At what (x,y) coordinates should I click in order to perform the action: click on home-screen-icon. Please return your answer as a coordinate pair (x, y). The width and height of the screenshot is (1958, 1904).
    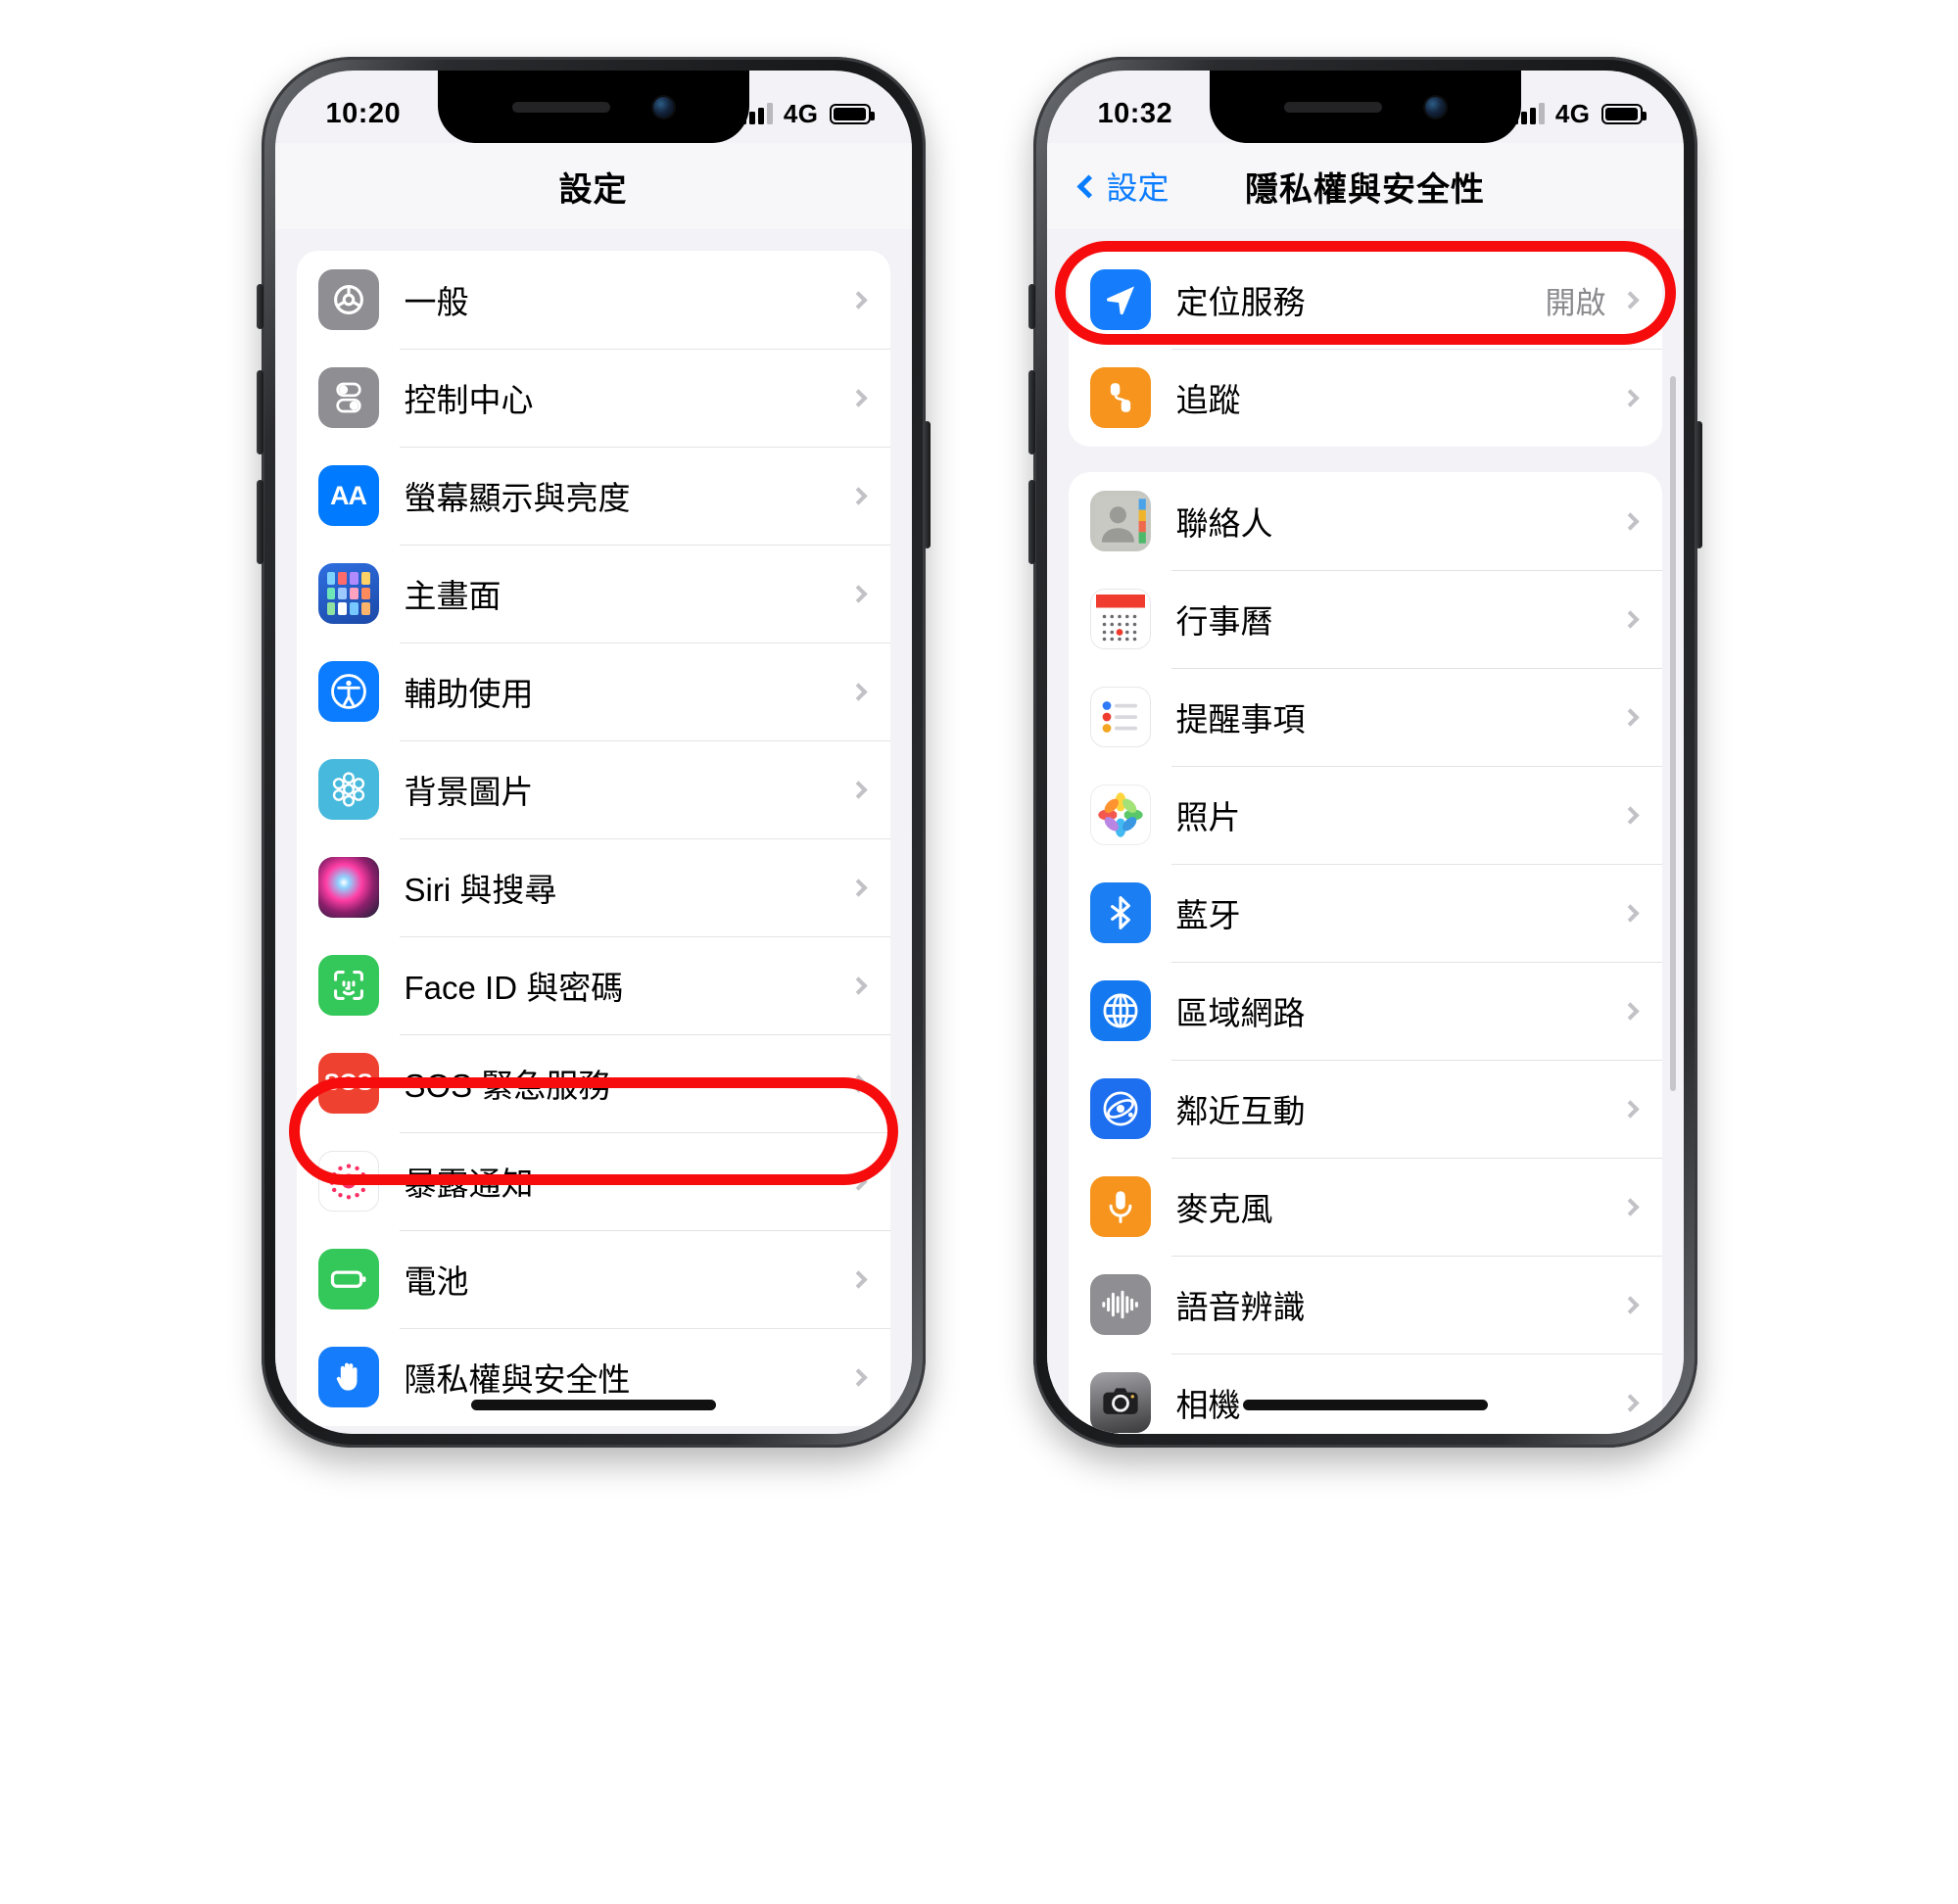
    Looking at the image, I should click on (348, 593).